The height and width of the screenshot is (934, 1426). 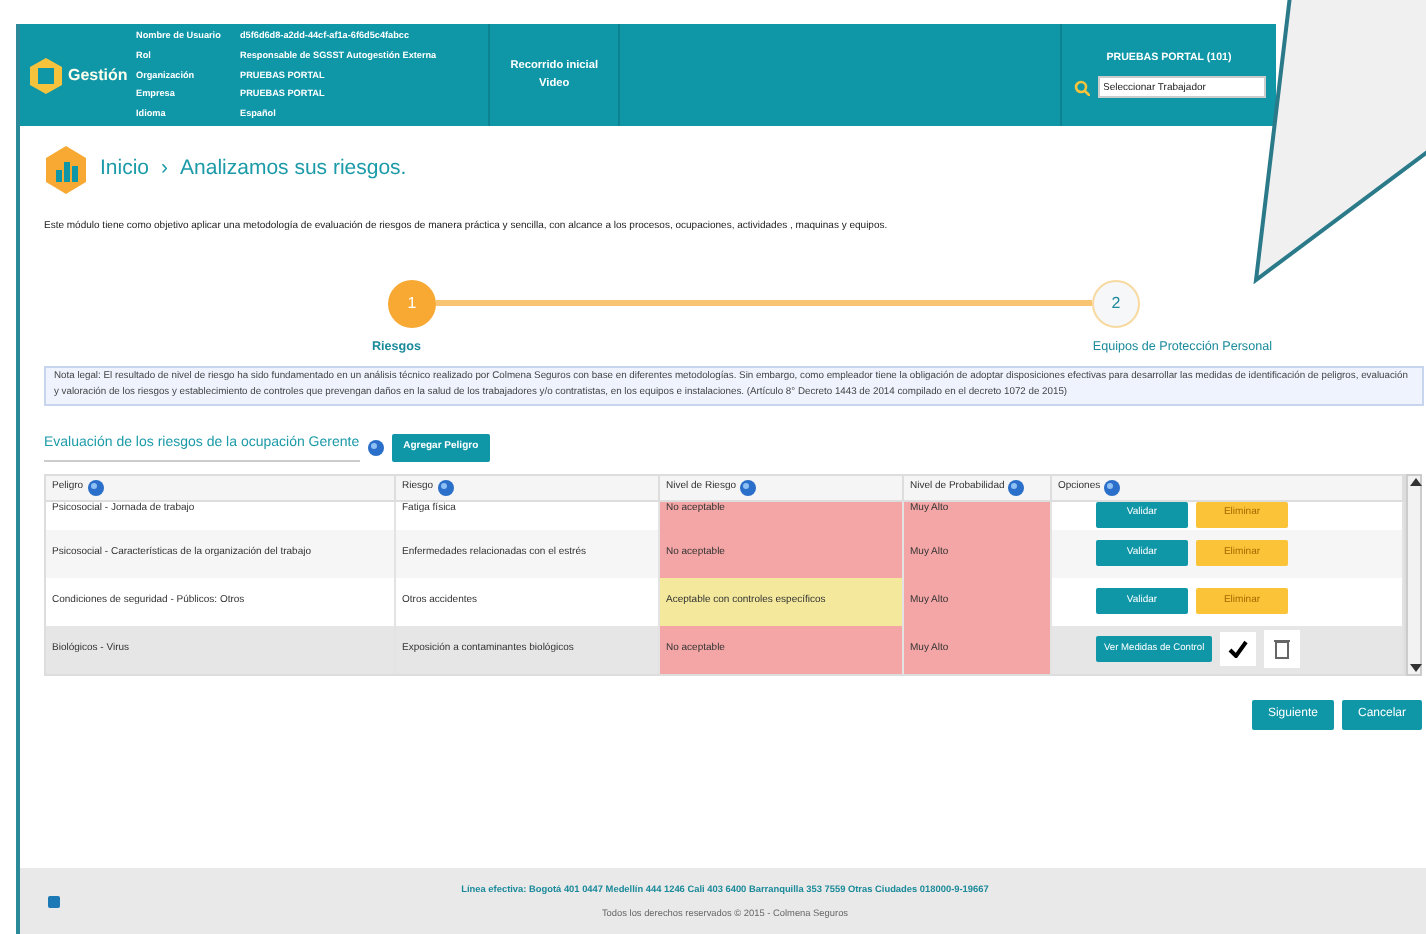 What do you see at coordinates (1238, 649) in the screenshot?
I see `checkmark-icon` at bounding box center [1238, 649].